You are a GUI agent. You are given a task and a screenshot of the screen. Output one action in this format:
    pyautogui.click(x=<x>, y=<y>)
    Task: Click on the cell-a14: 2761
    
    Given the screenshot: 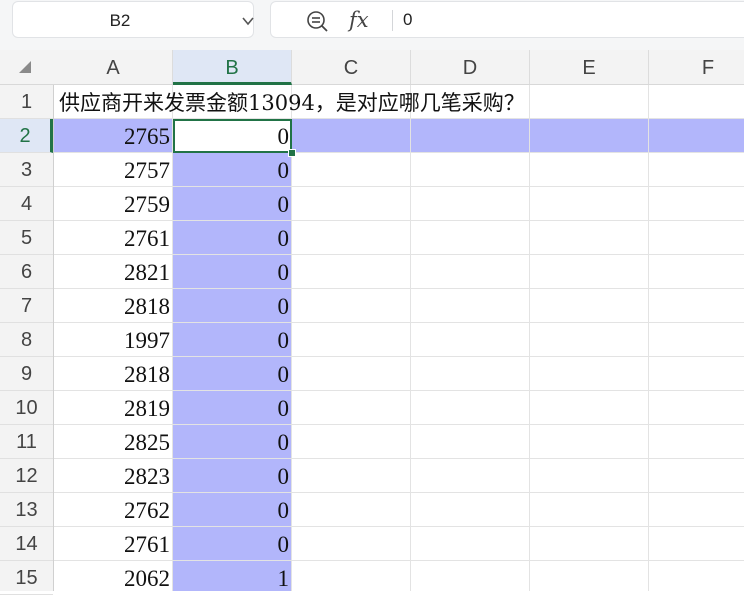 What is the action you would take?
    pyautogui.click(x=113, y=544)
    